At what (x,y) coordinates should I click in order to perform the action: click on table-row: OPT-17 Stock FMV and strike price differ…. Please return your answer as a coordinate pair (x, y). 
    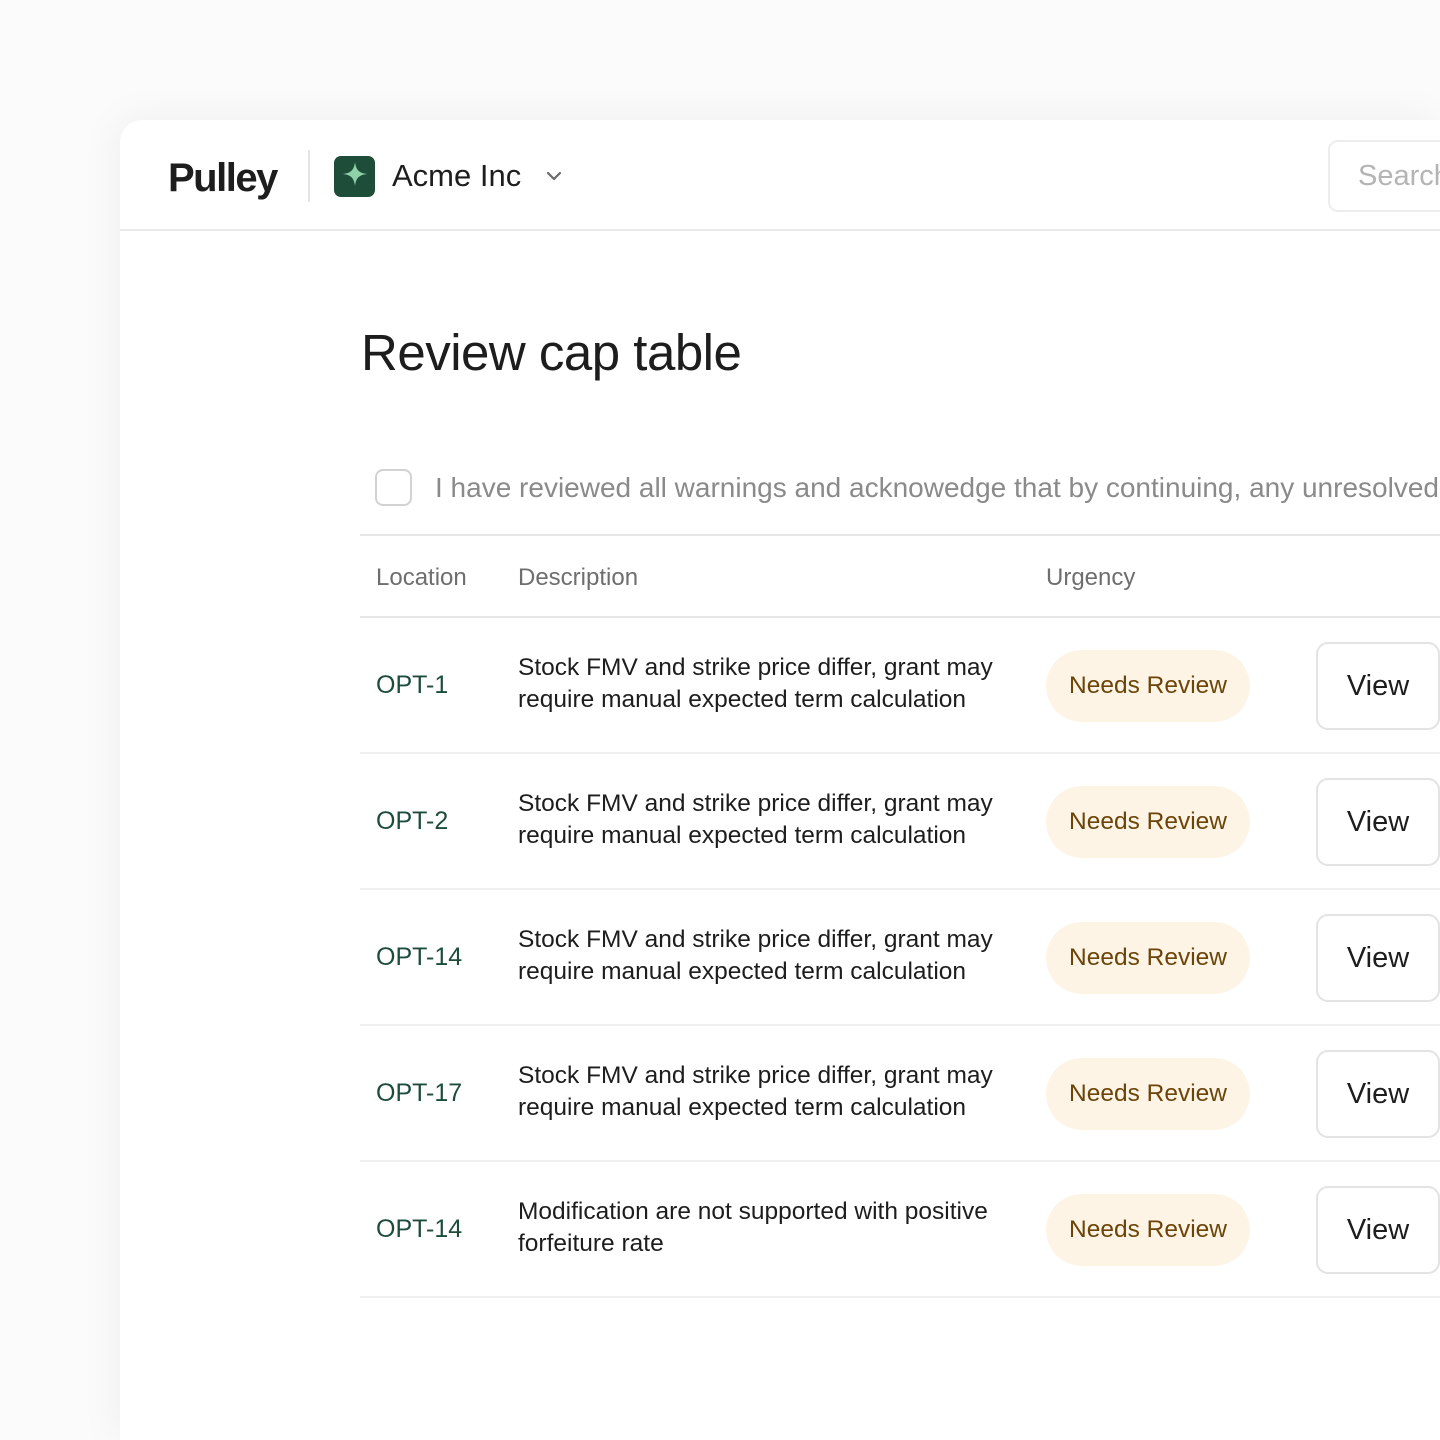
    Looking at the image, I should click on (900, 1094).